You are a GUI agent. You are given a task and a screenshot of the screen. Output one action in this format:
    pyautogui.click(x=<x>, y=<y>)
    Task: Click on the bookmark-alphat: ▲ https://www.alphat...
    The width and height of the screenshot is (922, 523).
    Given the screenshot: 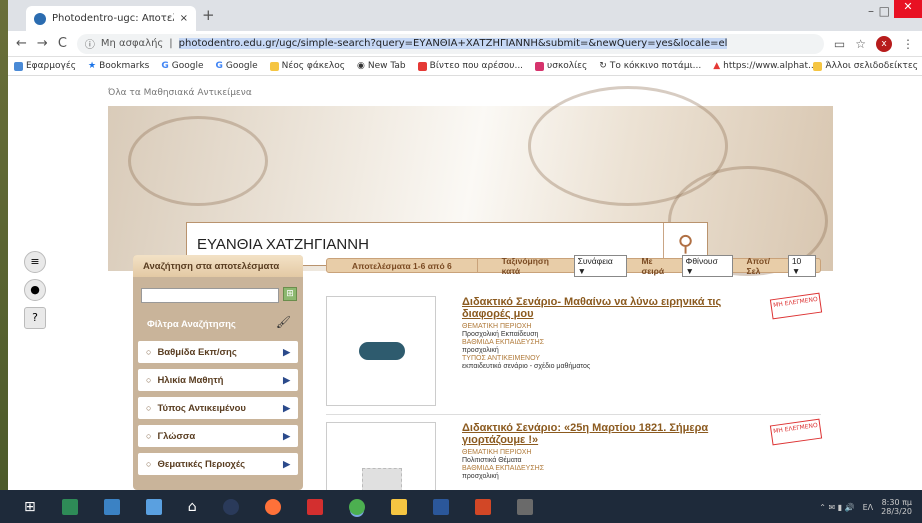 What is the action you would take?
    pyautogui.click(x=764, y=66)
    